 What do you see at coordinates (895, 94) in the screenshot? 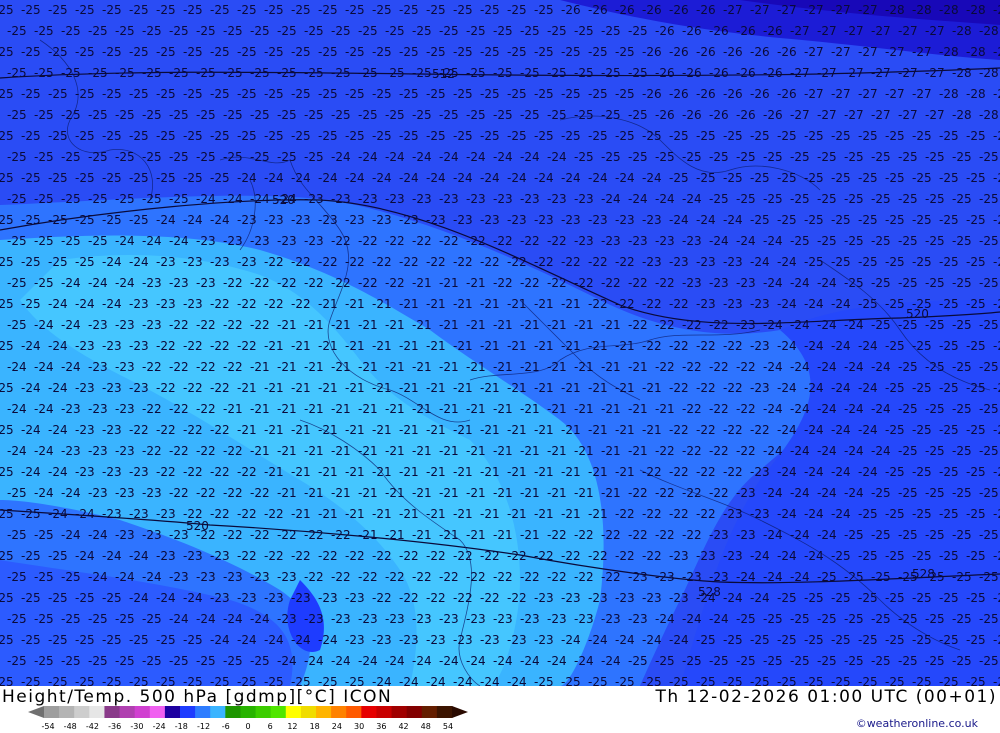
I see `temperature-label: -27` at bounding box center [895, 94].